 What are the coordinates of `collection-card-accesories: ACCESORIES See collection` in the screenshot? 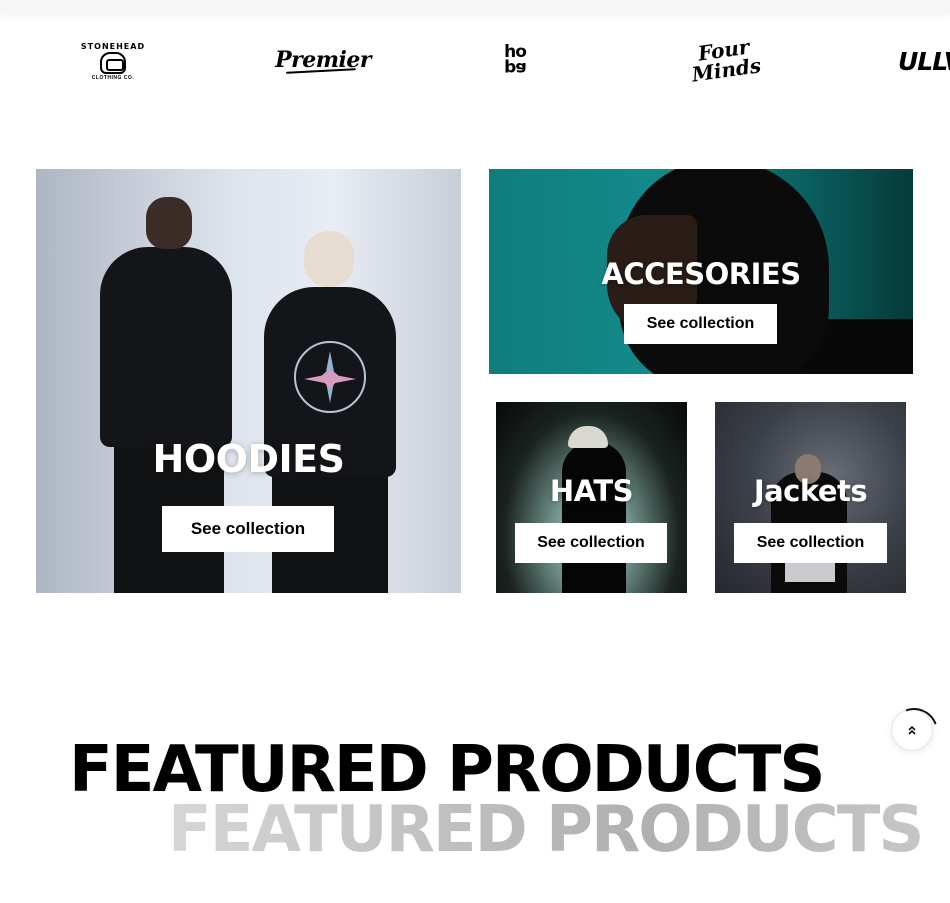 It's located at (701, 271).